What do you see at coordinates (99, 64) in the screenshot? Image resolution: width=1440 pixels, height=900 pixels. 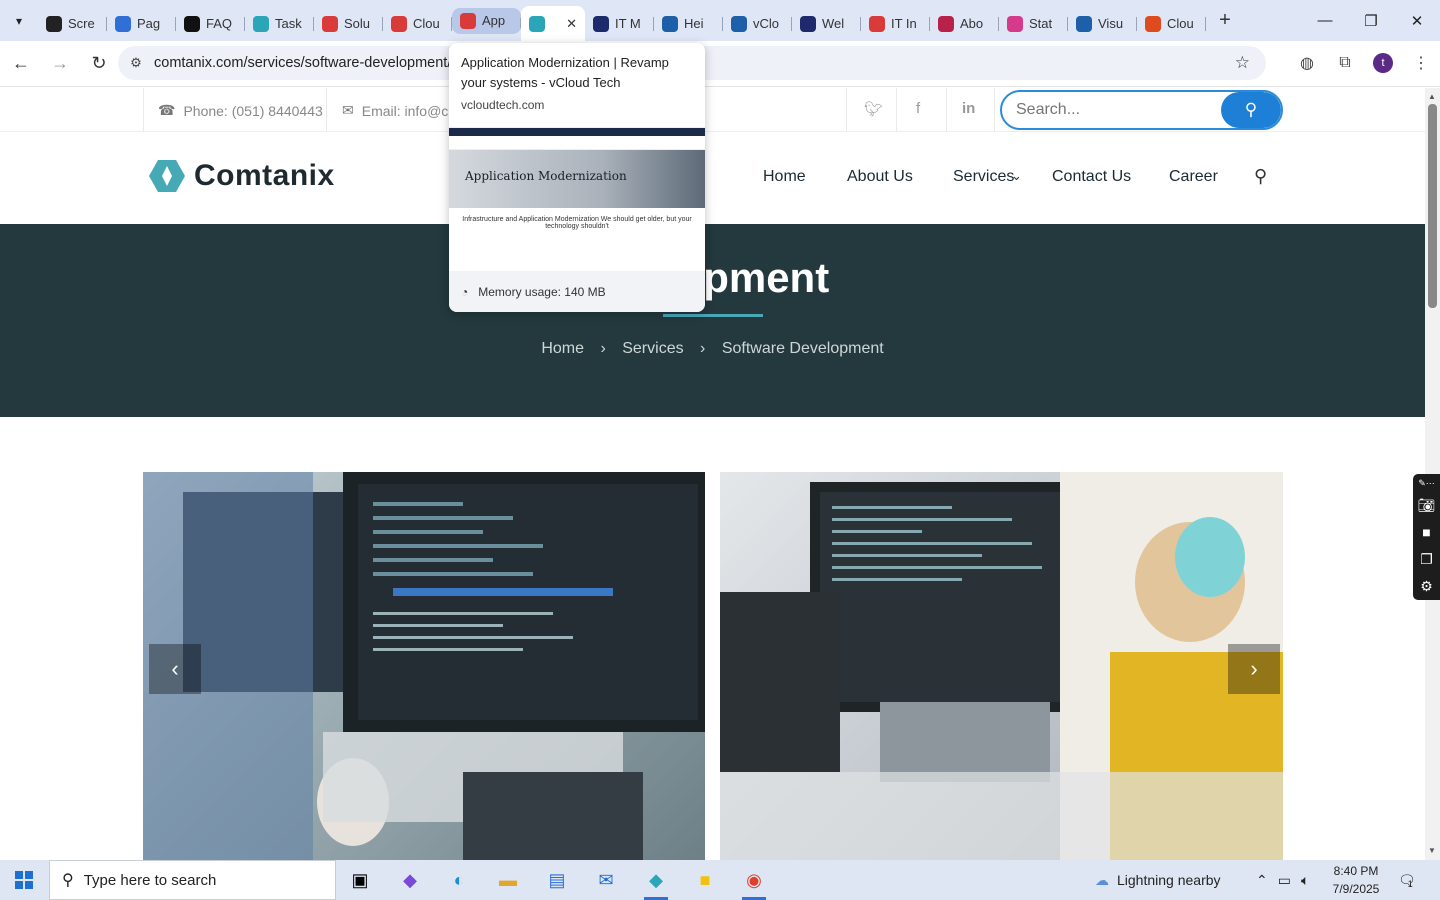 I see `reload-button: ↻` at bounding box center [99, 64].